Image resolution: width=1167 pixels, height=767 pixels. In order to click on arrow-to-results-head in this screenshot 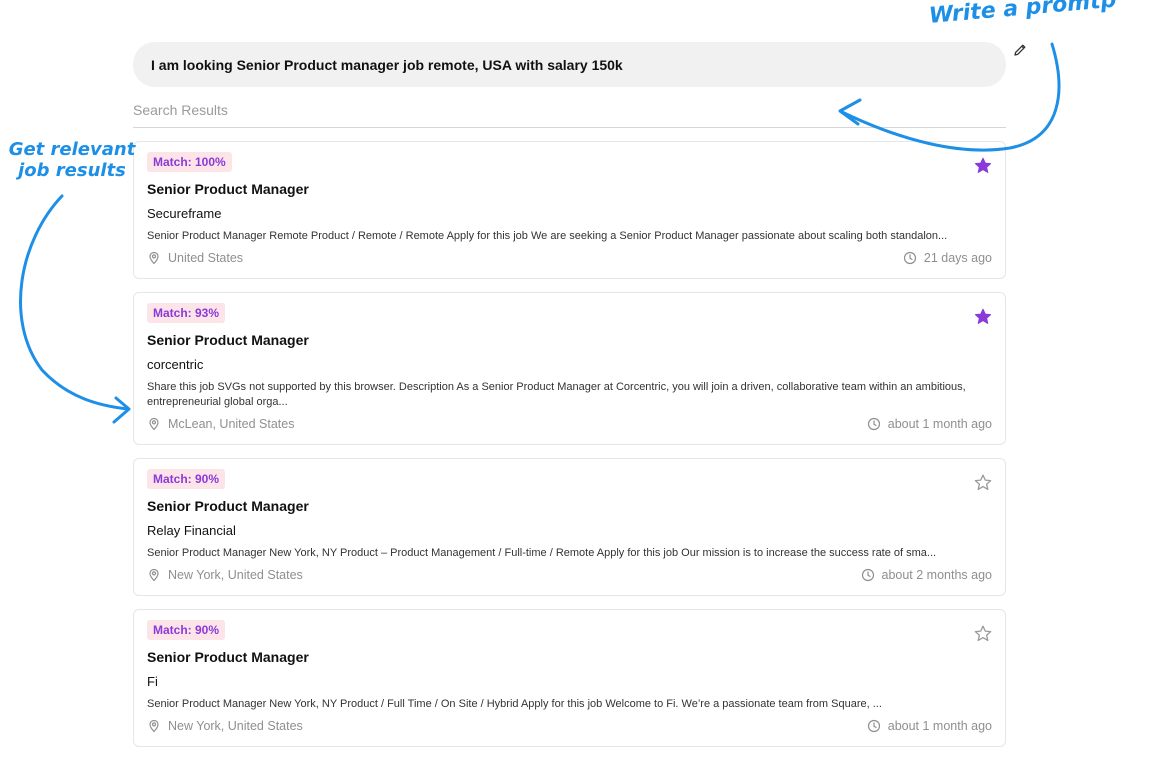, I will do `click(121, 410)`.